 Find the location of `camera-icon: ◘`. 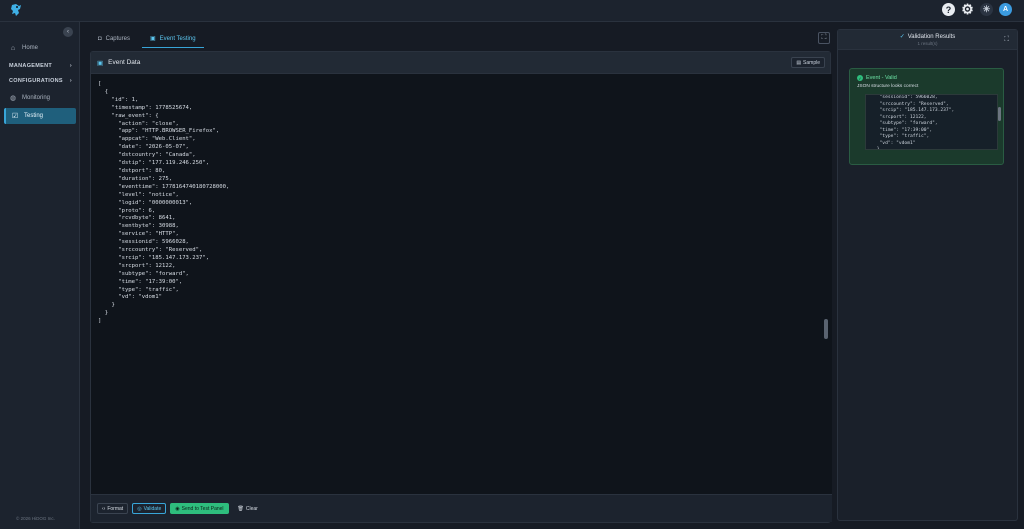

camera-icon: ◘ is located at coordinates (100, 39).